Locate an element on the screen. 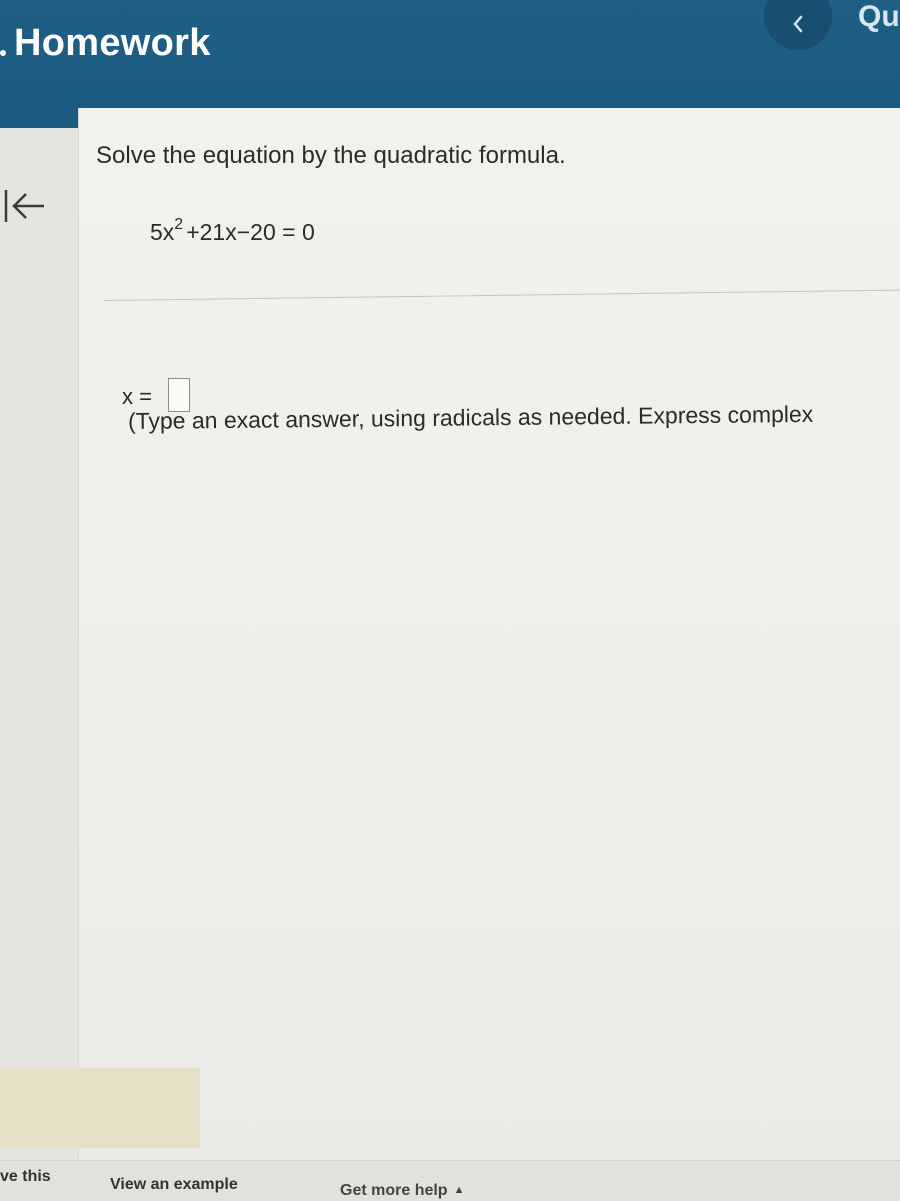 Image resolution: width=900 pixels, height=1201 pixels. save-button: ve this is located at coordinates (25, 1177).